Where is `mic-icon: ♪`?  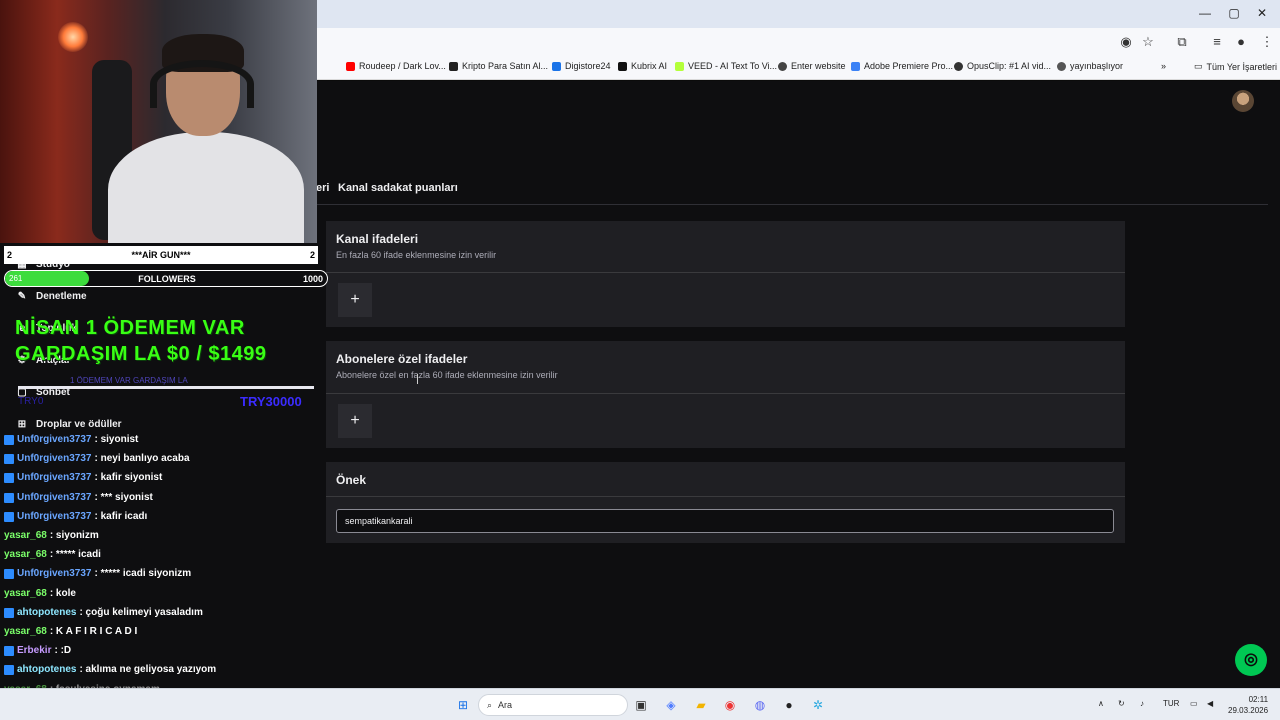 mic-icon: ♪ is located at coordinates (1142, 703).